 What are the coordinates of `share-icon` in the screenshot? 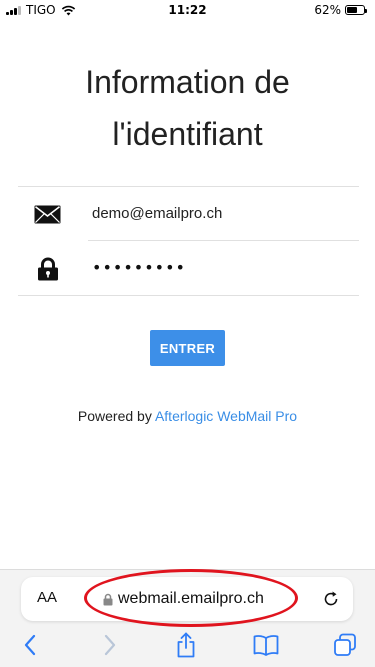 It's located at (186, 645).